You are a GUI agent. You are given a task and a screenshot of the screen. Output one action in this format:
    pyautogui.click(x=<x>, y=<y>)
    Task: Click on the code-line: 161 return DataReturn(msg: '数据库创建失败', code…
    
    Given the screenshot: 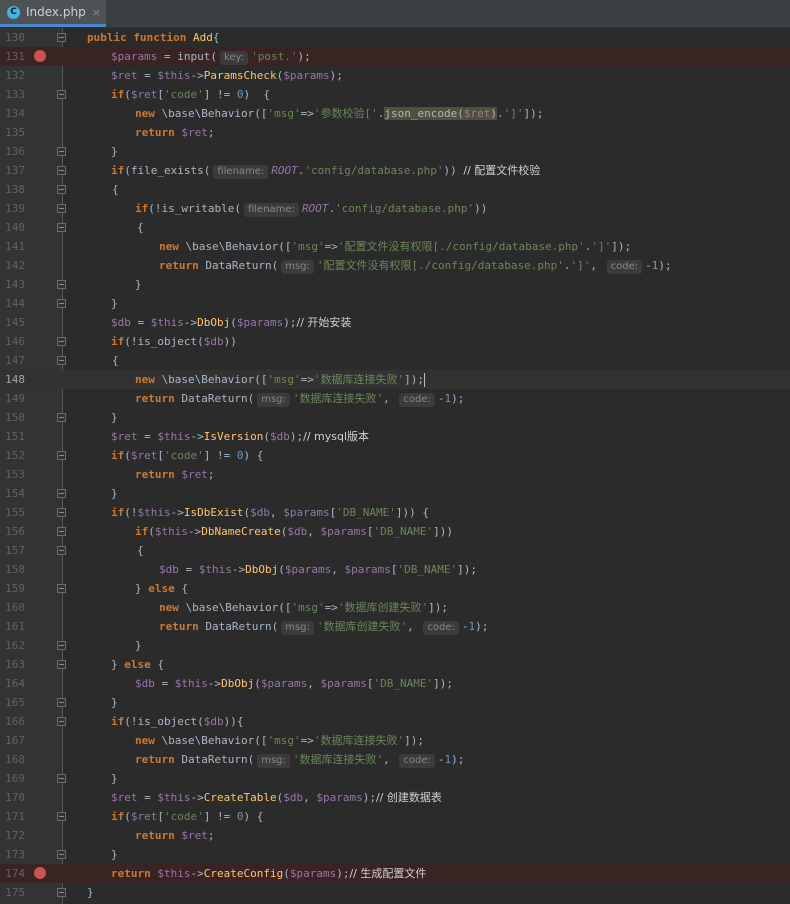 What is the action you would take?
    pyautogui.click(x=395, y=626)
    